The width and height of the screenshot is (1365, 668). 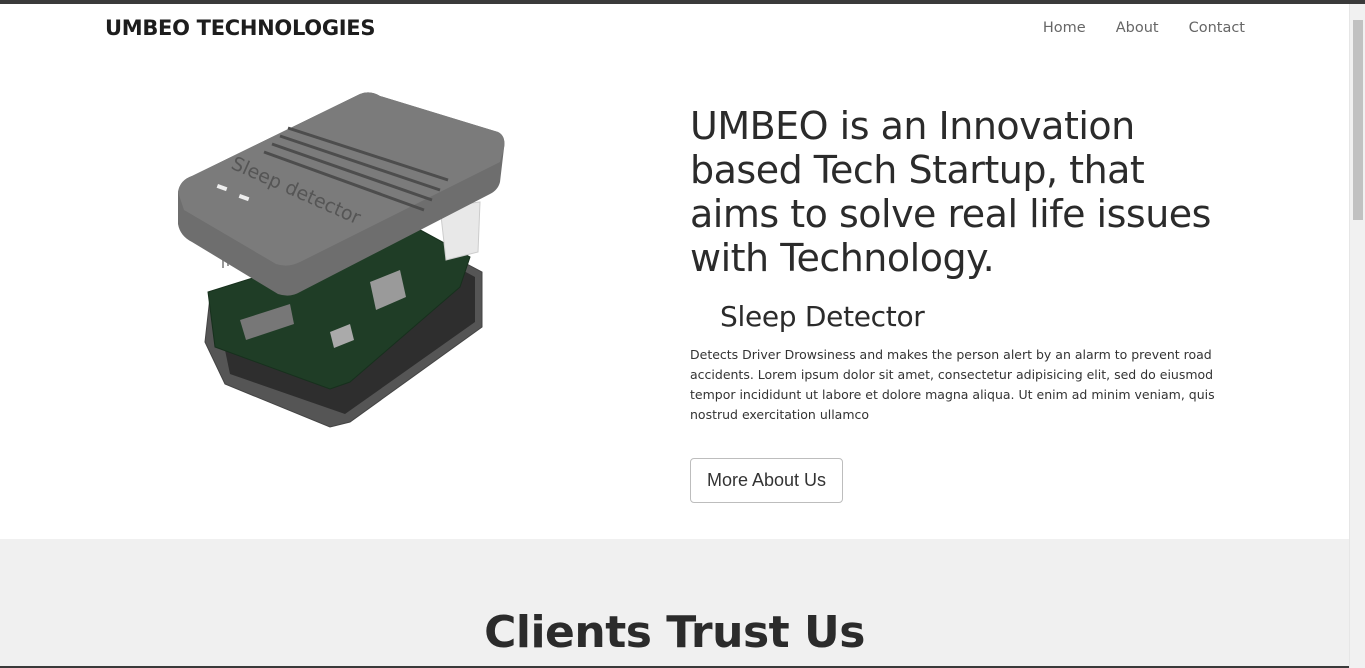 I want to click on navbar: UMBEO TECHNOLOGIES Home About Contact, so click(x=674, y=30).